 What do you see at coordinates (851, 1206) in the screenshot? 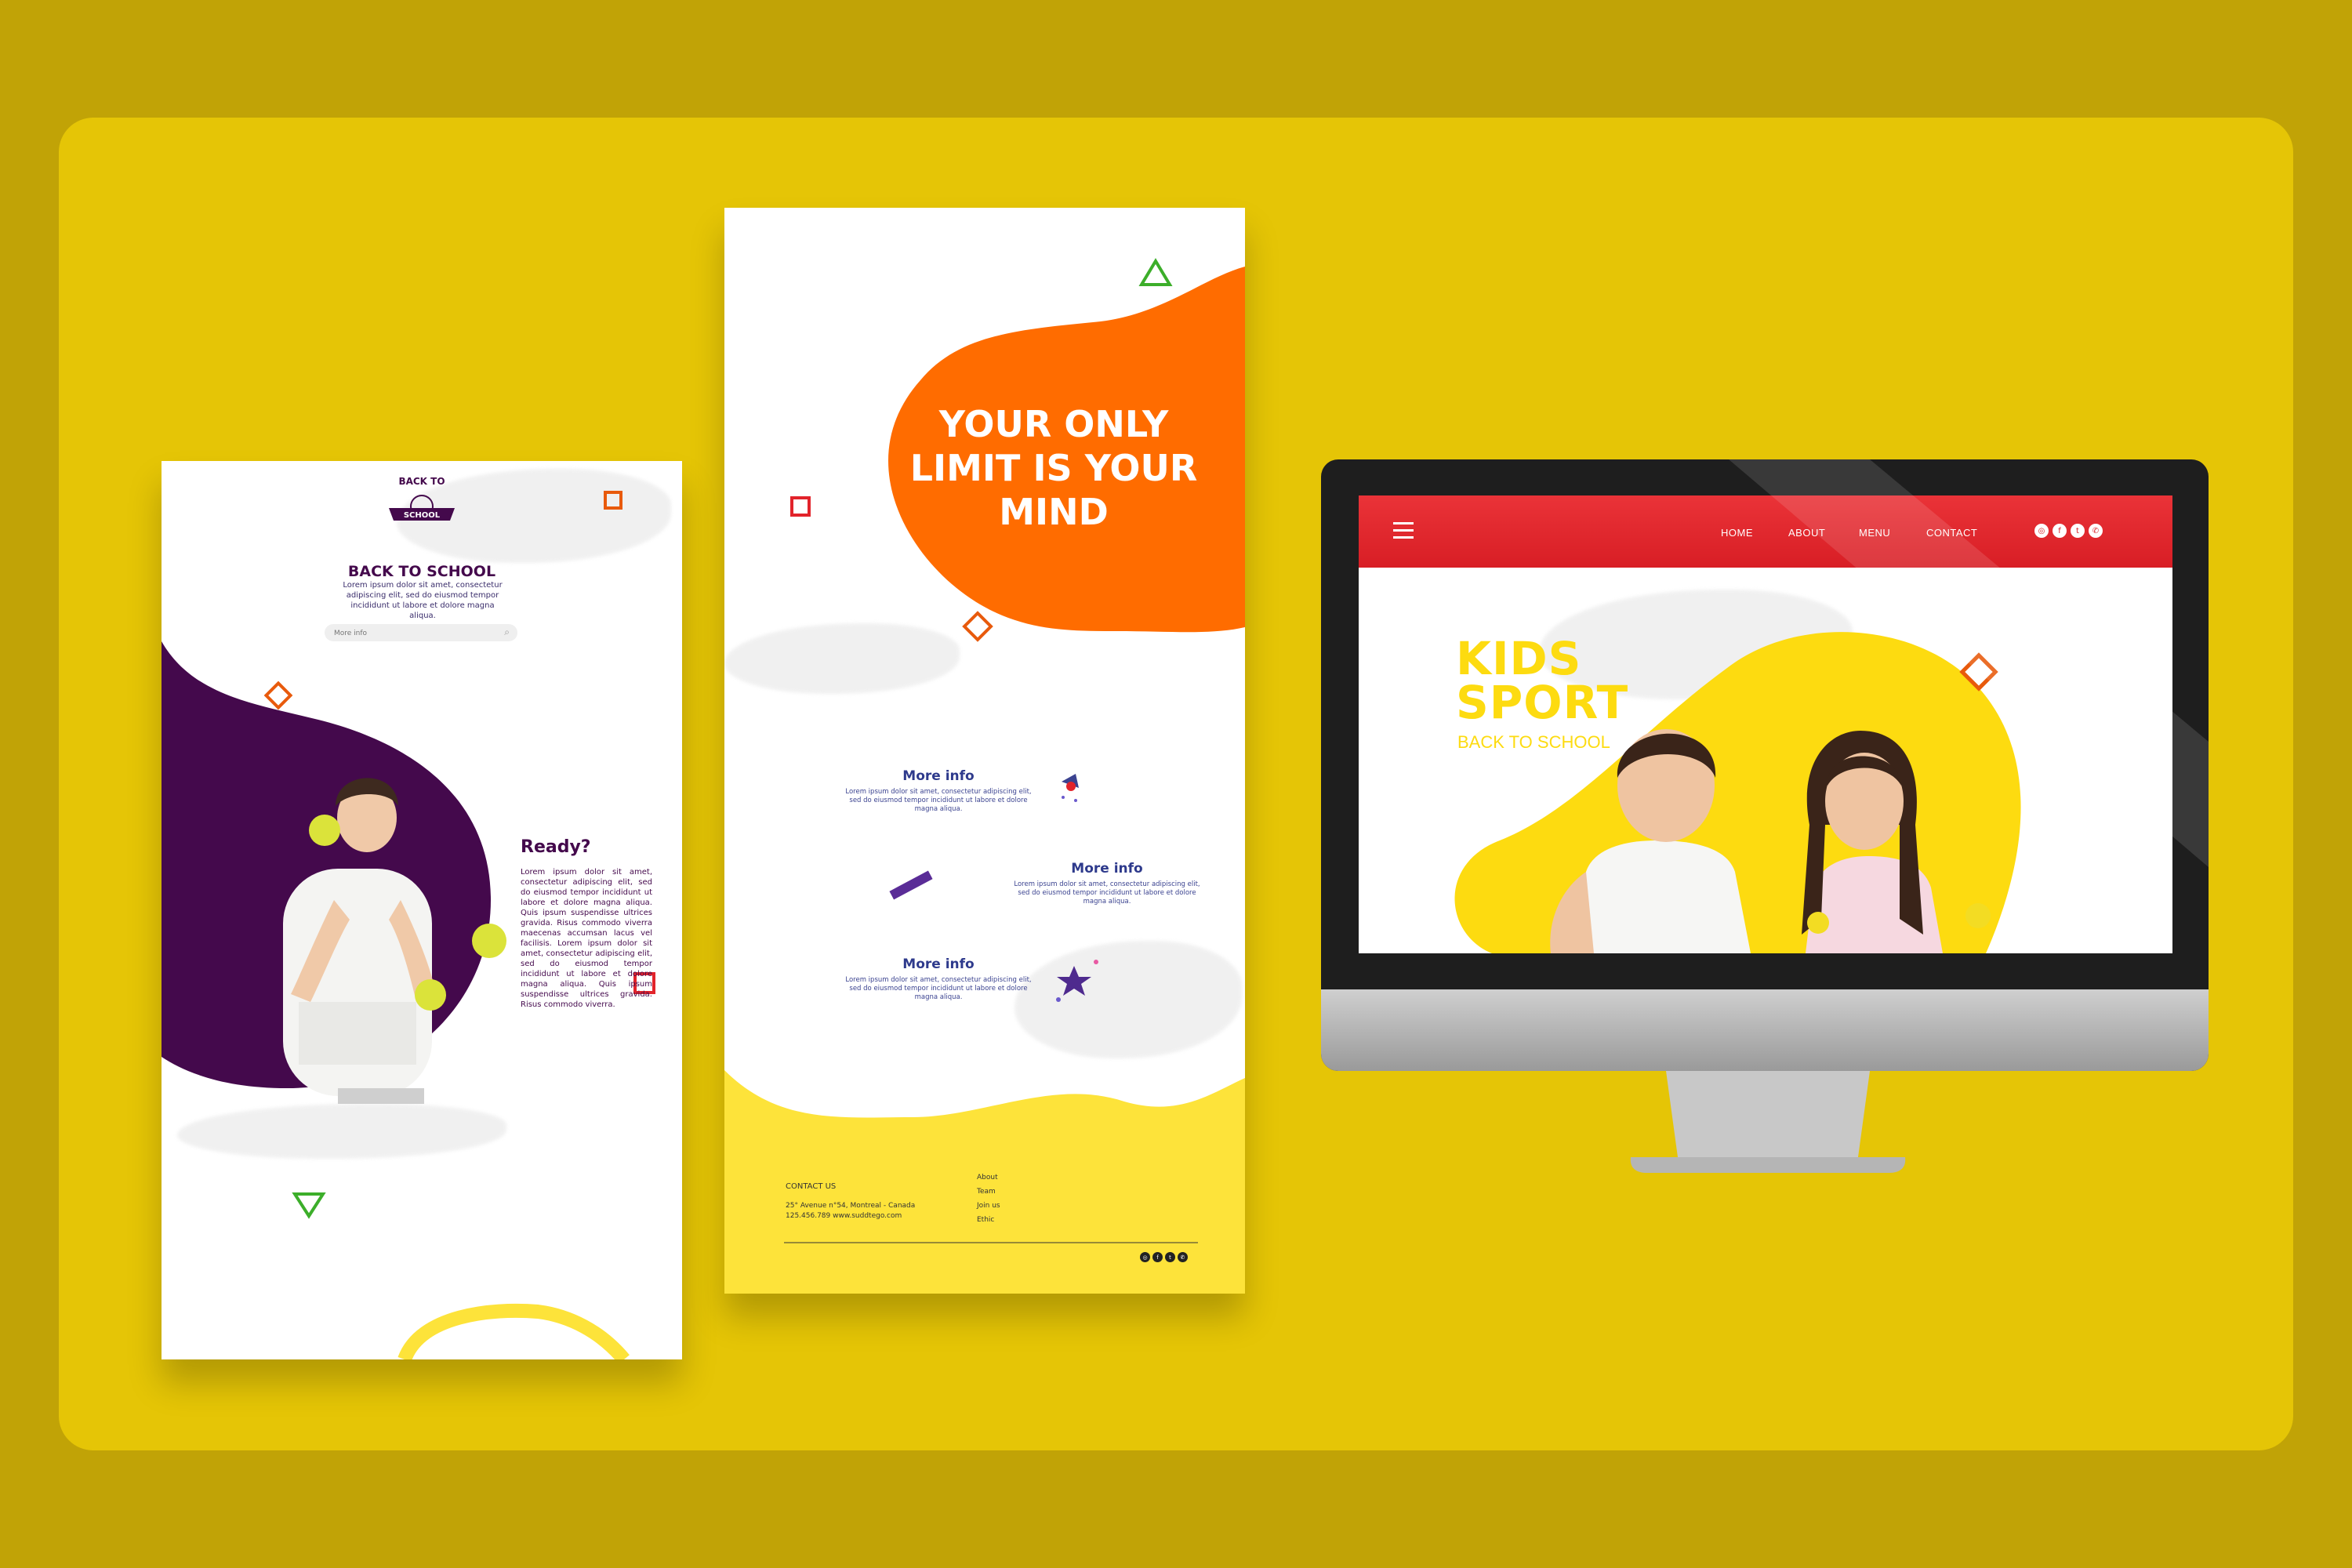
I see `contact-address: 25° Avenue n°54, Montreal - Canada` at bounding box center [851, 1206].